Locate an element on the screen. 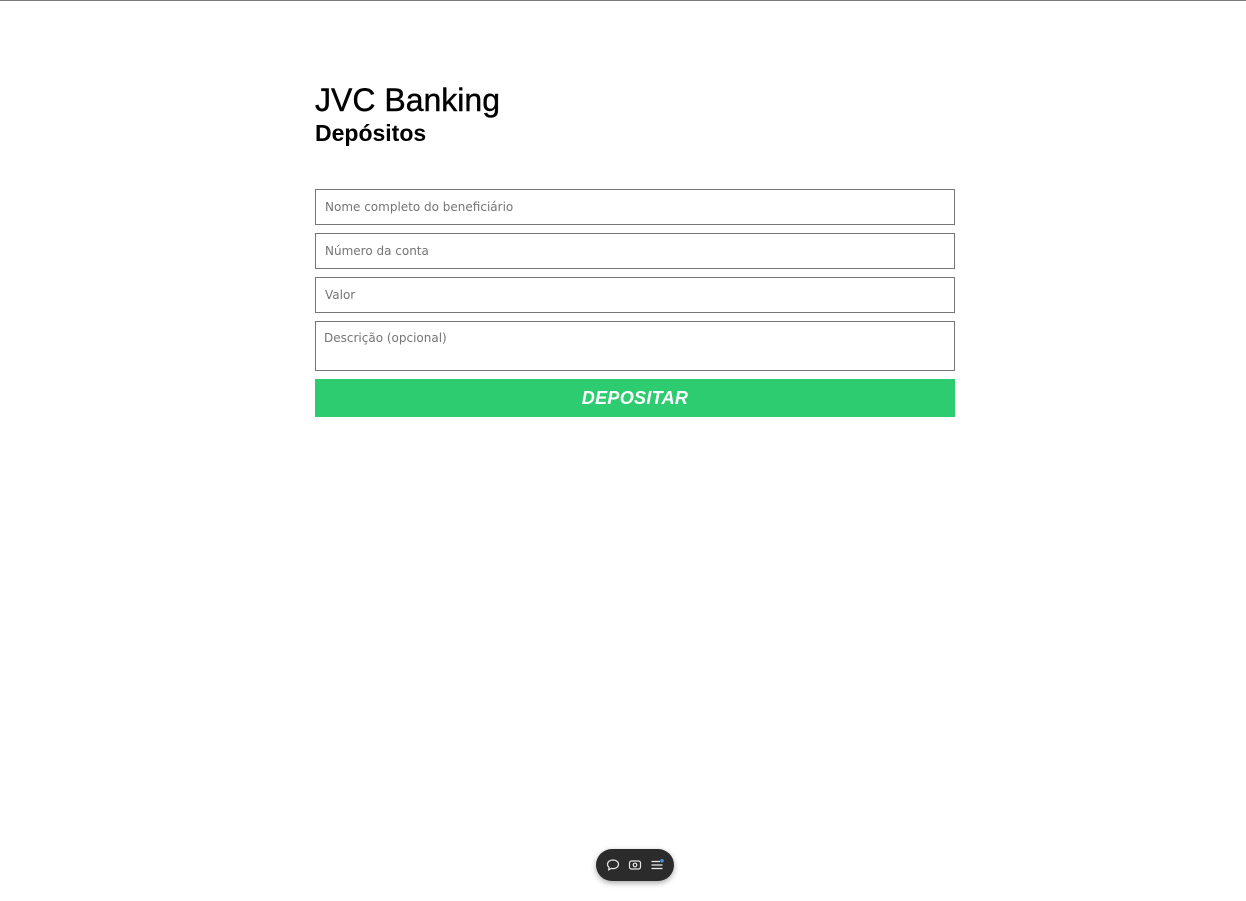 The image size is (1246, 901). description-textarea is located at coordinates (635, 346).